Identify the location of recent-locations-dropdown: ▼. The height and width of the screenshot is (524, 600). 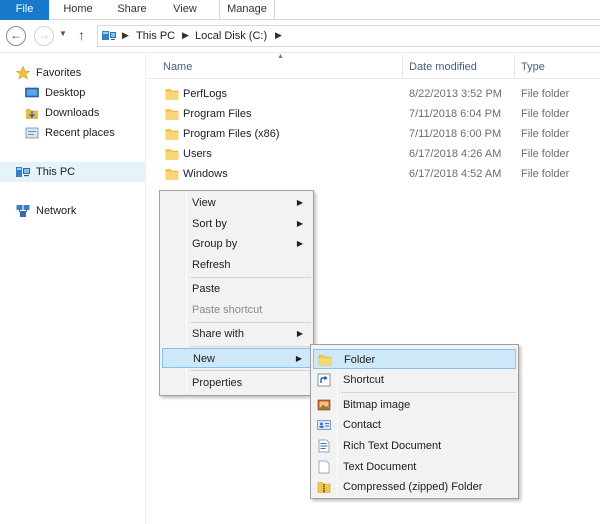
(63, 33).